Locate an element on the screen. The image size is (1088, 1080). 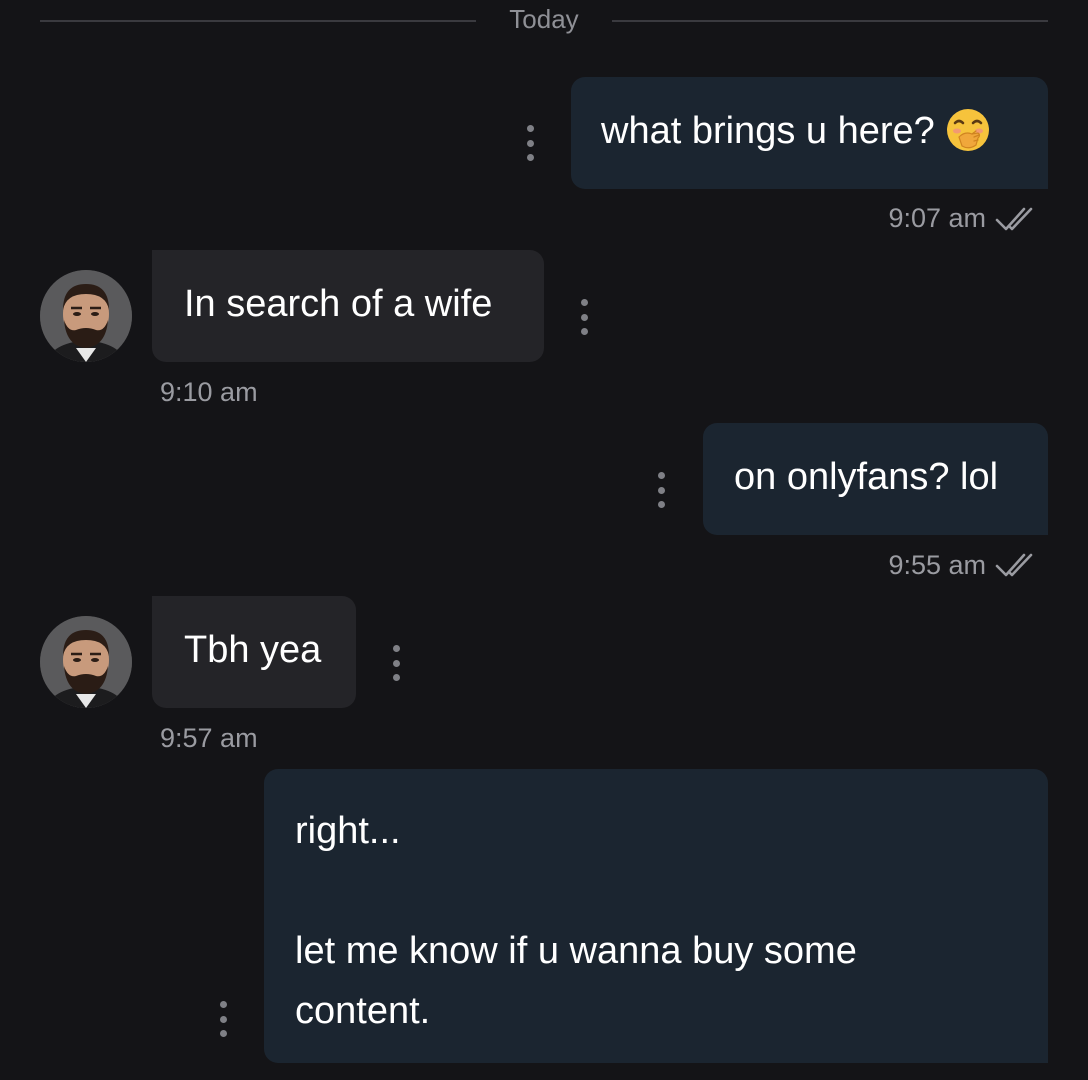
message-bubble-outgoing: on onlyfans? lol is located at coordinates (875, 479).